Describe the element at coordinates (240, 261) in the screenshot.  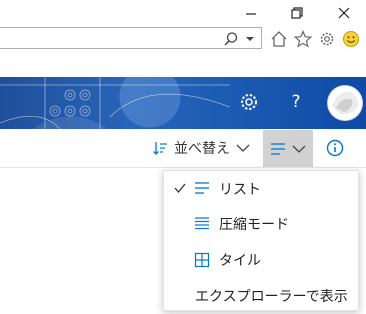
I see `menu-item-label: タイル` at that location.